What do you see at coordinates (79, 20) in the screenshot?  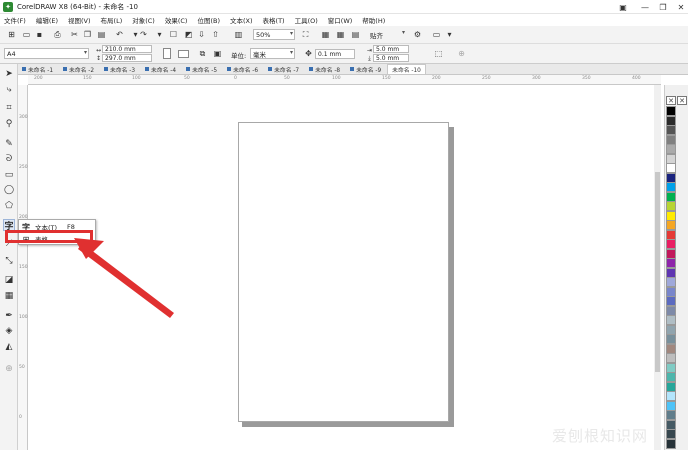 I see `menu-view: 视图(V)` at bounding box center [79, 20].